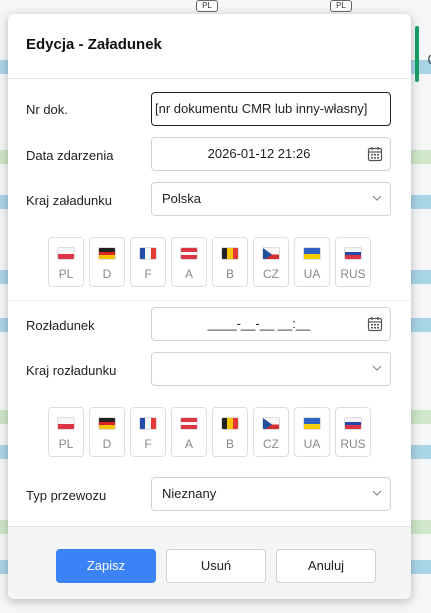 The height and width of the screenshot is (613, 431). I want to click on event-date-label: Data zdarzenia, so click(70, 155).